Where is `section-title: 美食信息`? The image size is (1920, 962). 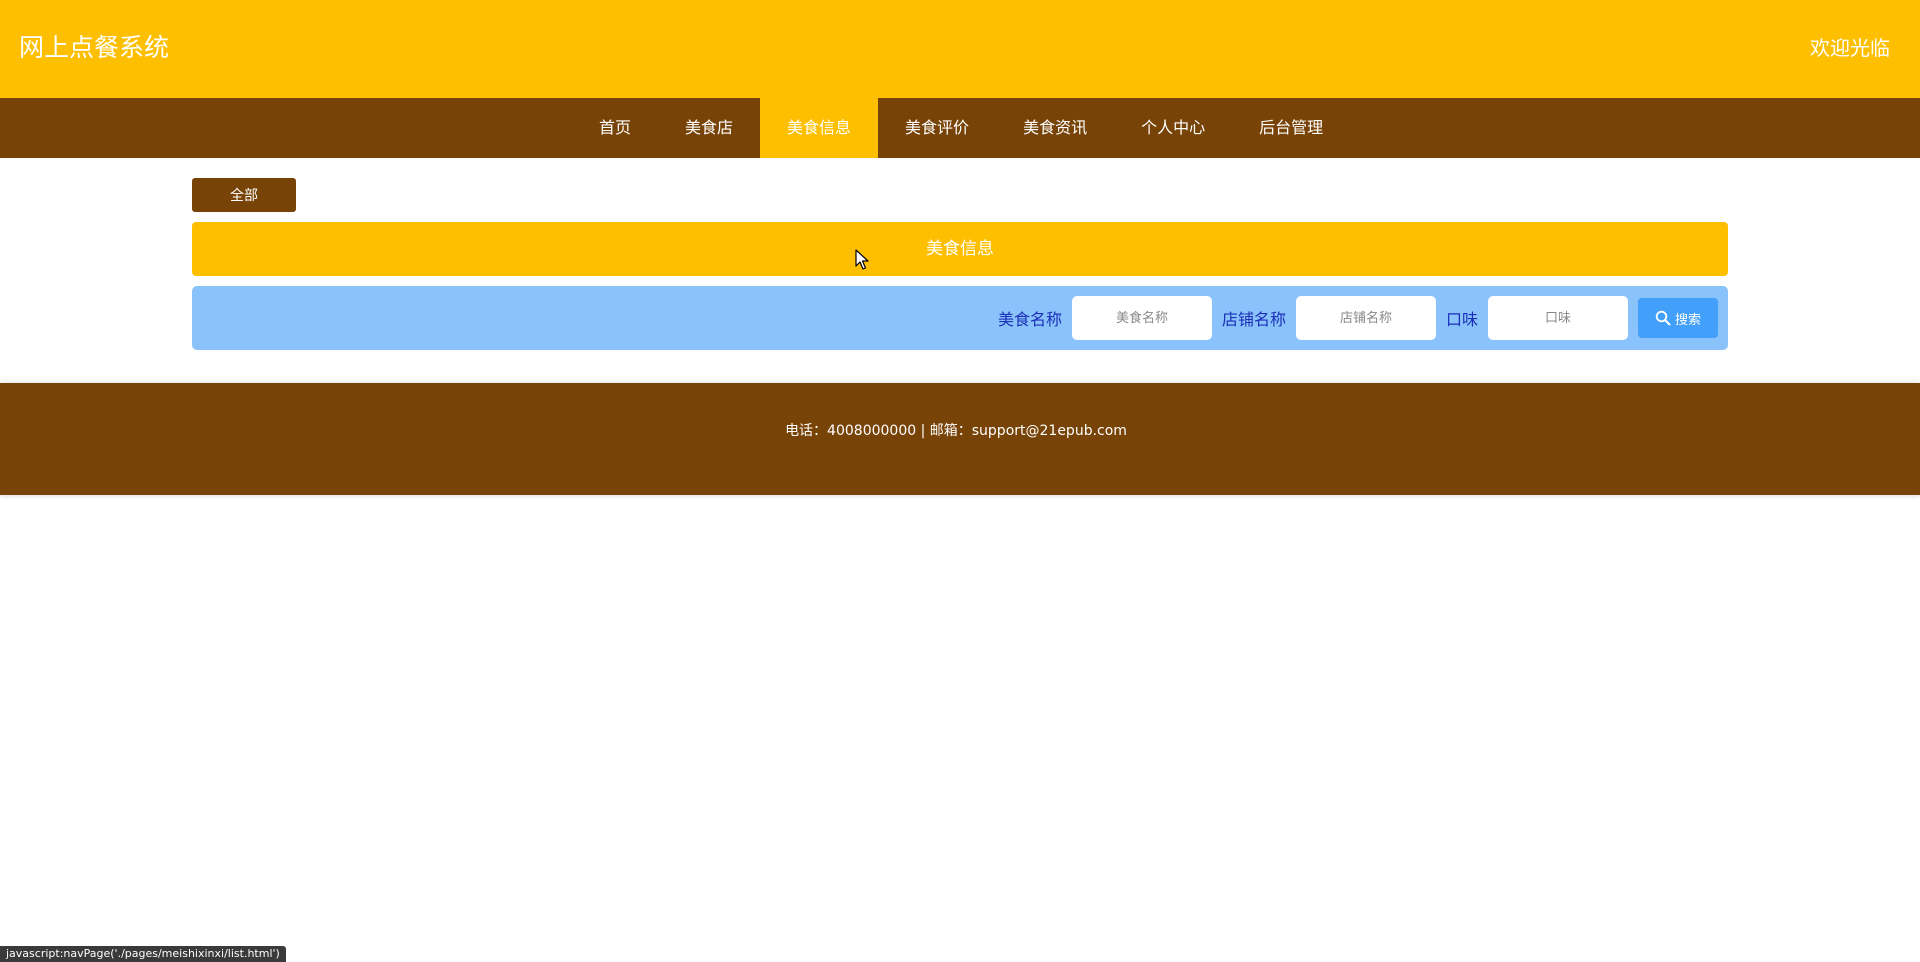 section-title: 美食信息 is located at coordinates (960, 249).